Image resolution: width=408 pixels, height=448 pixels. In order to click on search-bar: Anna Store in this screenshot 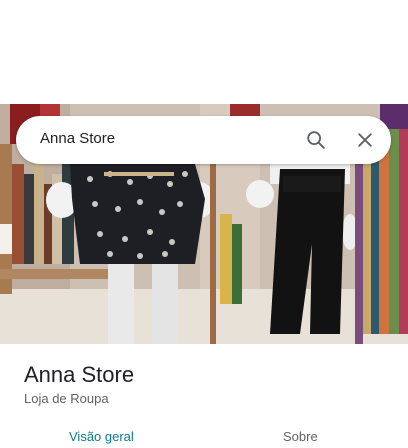, I will do `click(203, 140)`.